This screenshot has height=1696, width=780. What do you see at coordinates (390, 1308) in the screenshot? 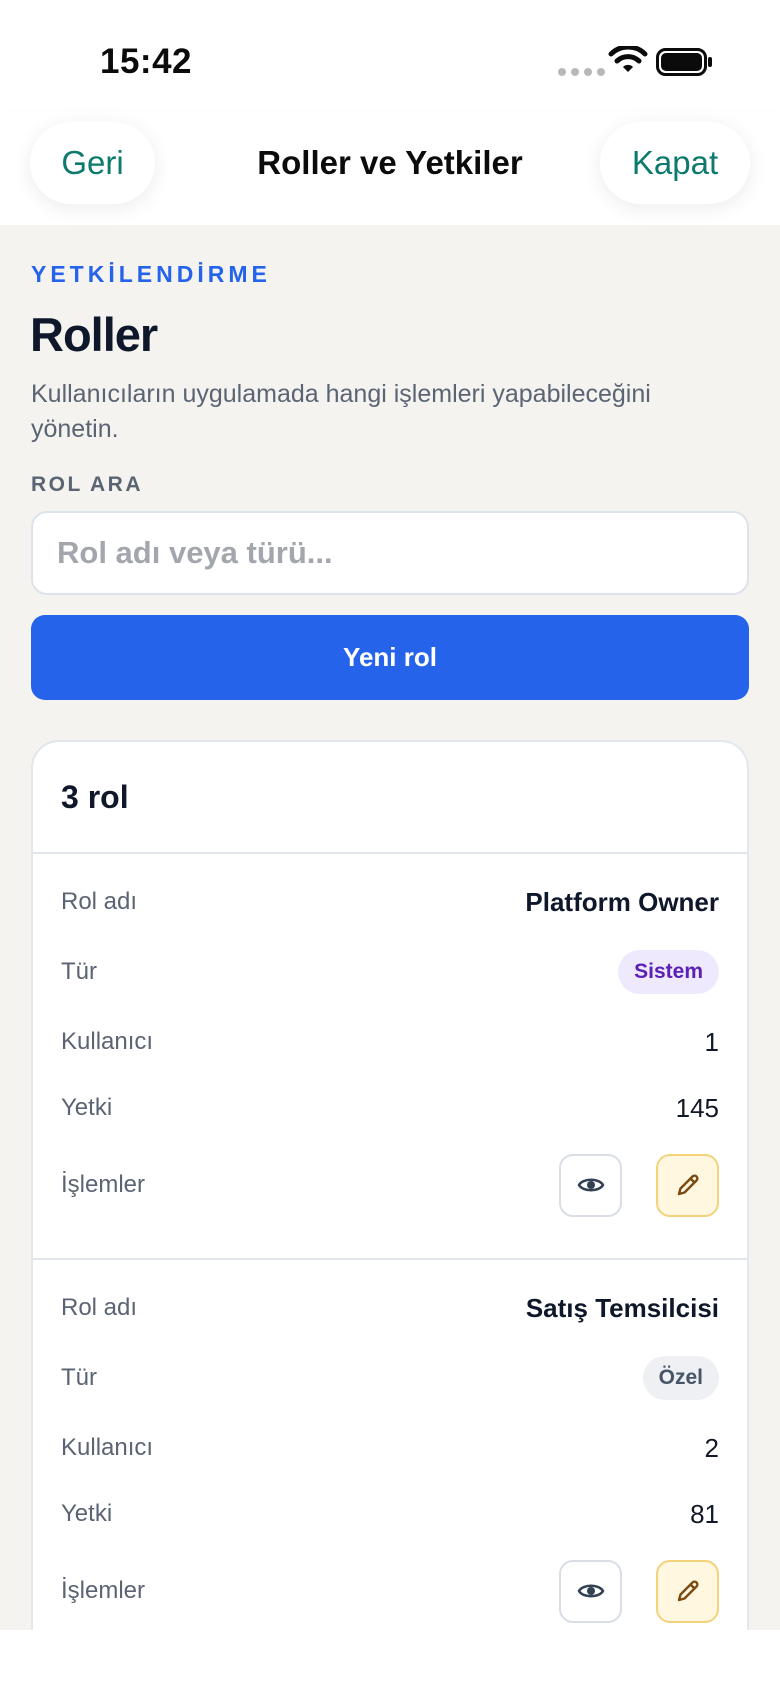
I see `role-name-row: Rol adı Satış Temsilcisi` at bounding box center [390, 1308].